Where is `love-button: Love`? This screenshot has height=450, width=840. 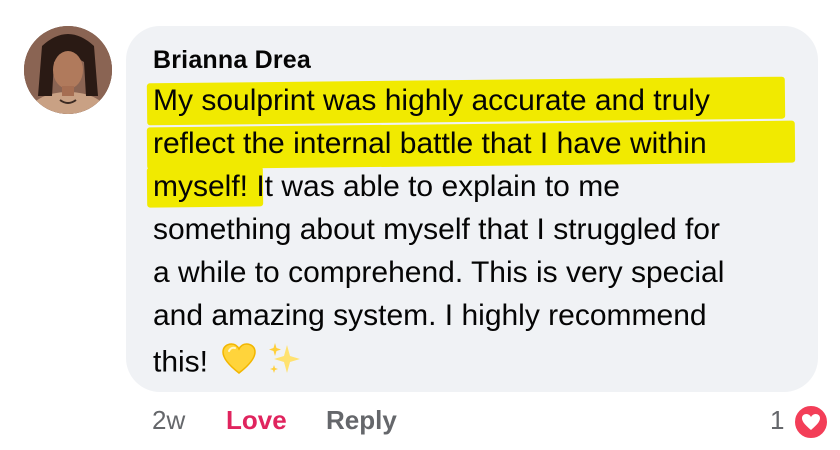 love-button: Love is located at coordinates (256, 420).